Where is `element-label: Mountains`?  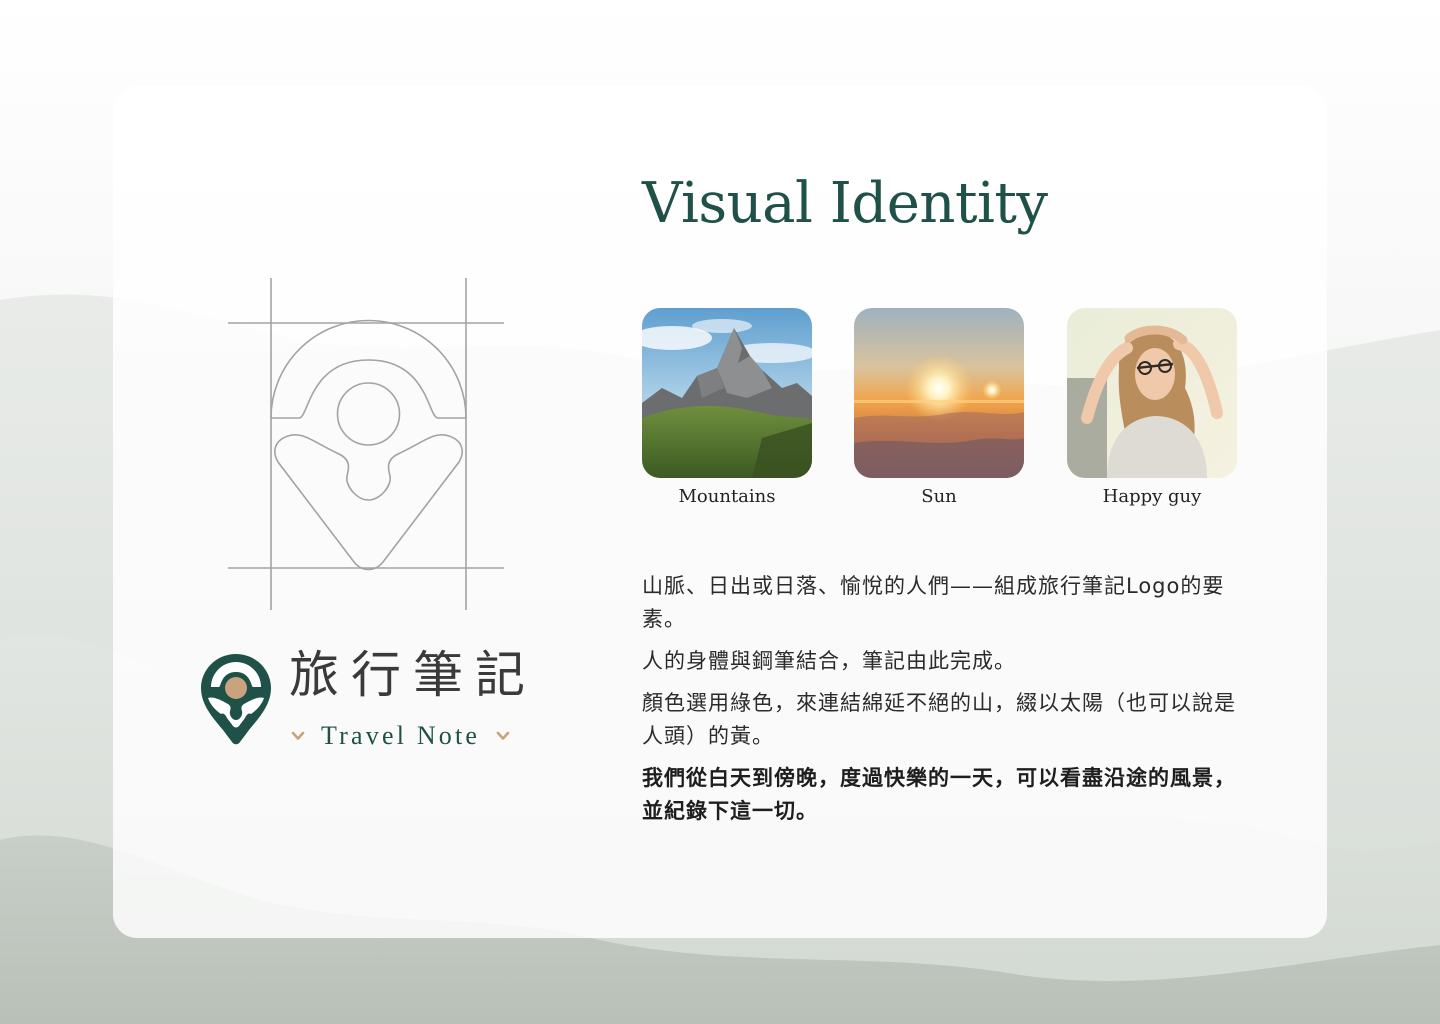 element-label: Mountains is located at coordinates (727, 496).